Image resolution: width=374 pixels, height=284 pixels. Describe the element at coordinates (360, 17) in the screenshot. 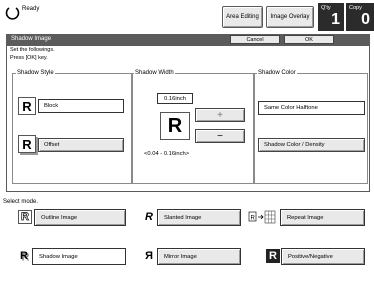

I see `copy-counter: Copy 0` at that location.